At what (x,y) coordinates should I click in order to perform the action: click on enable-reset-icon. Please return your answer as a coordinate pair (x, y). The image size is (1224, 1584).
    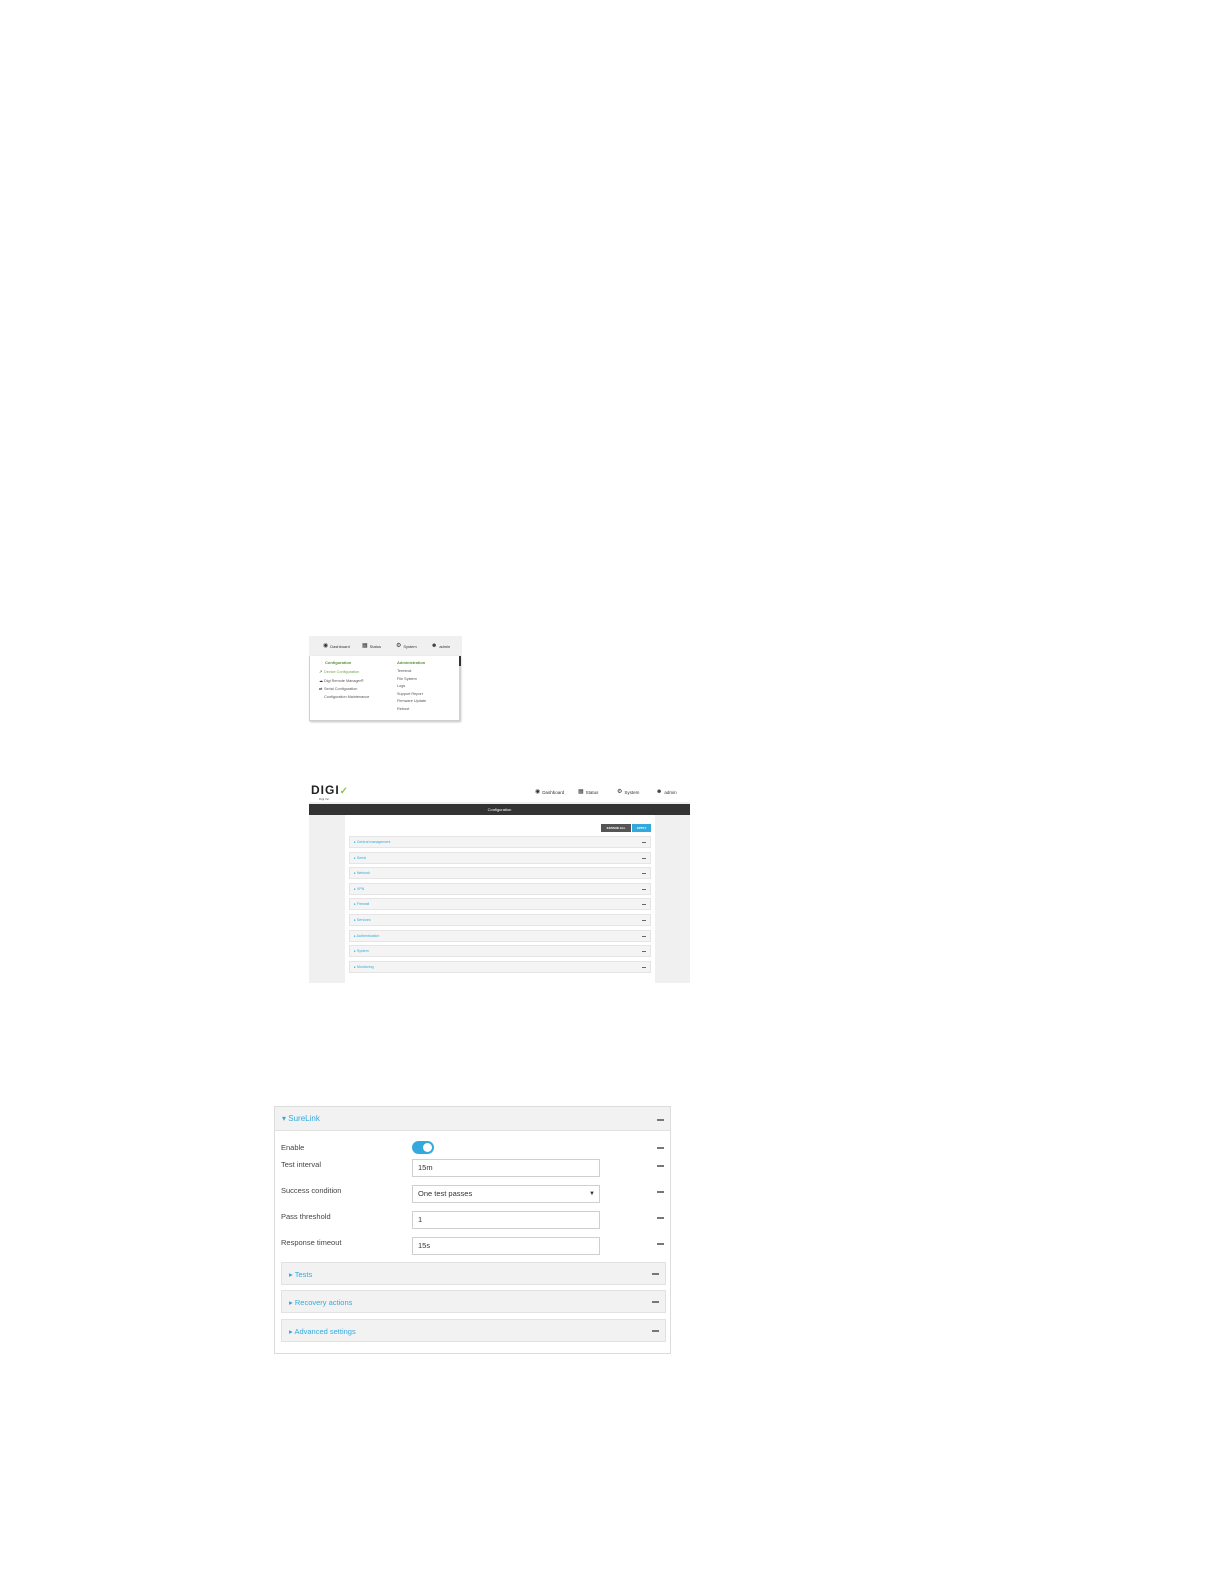
    Looking at the image, I should click on (660, 1148).